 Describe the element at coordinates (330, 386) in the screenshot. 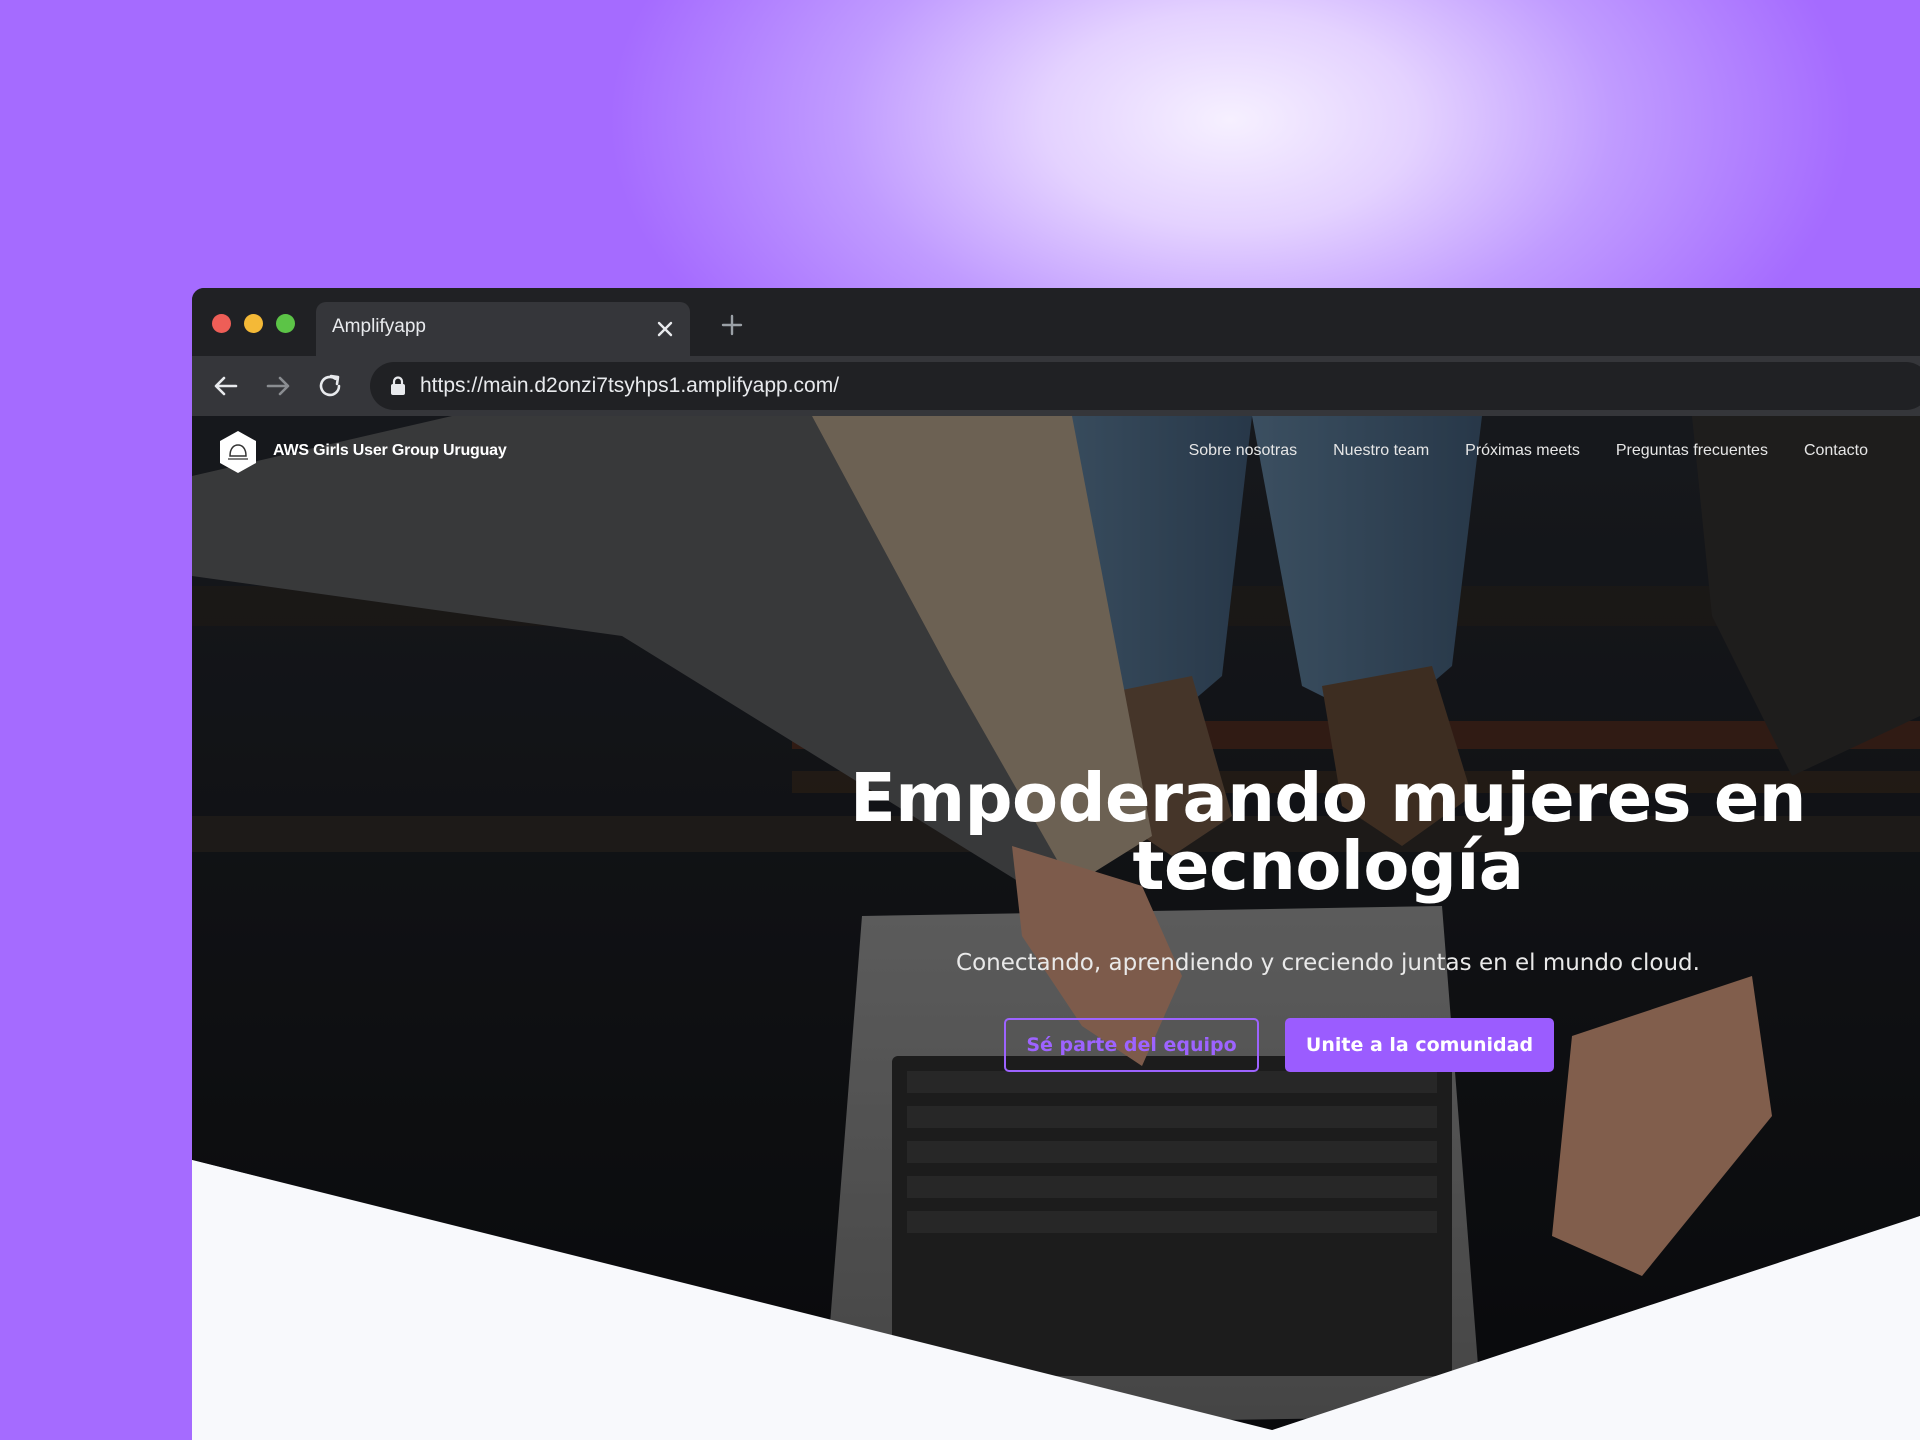

I see `reload-icon` at that location.